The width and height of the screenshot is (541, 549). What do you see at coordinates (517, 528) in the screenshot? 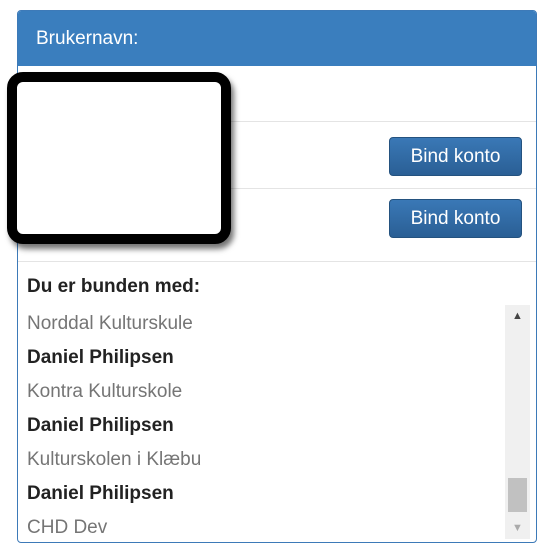
I see `scroll-down-icon: ▼` at bounding box center [517, 528].